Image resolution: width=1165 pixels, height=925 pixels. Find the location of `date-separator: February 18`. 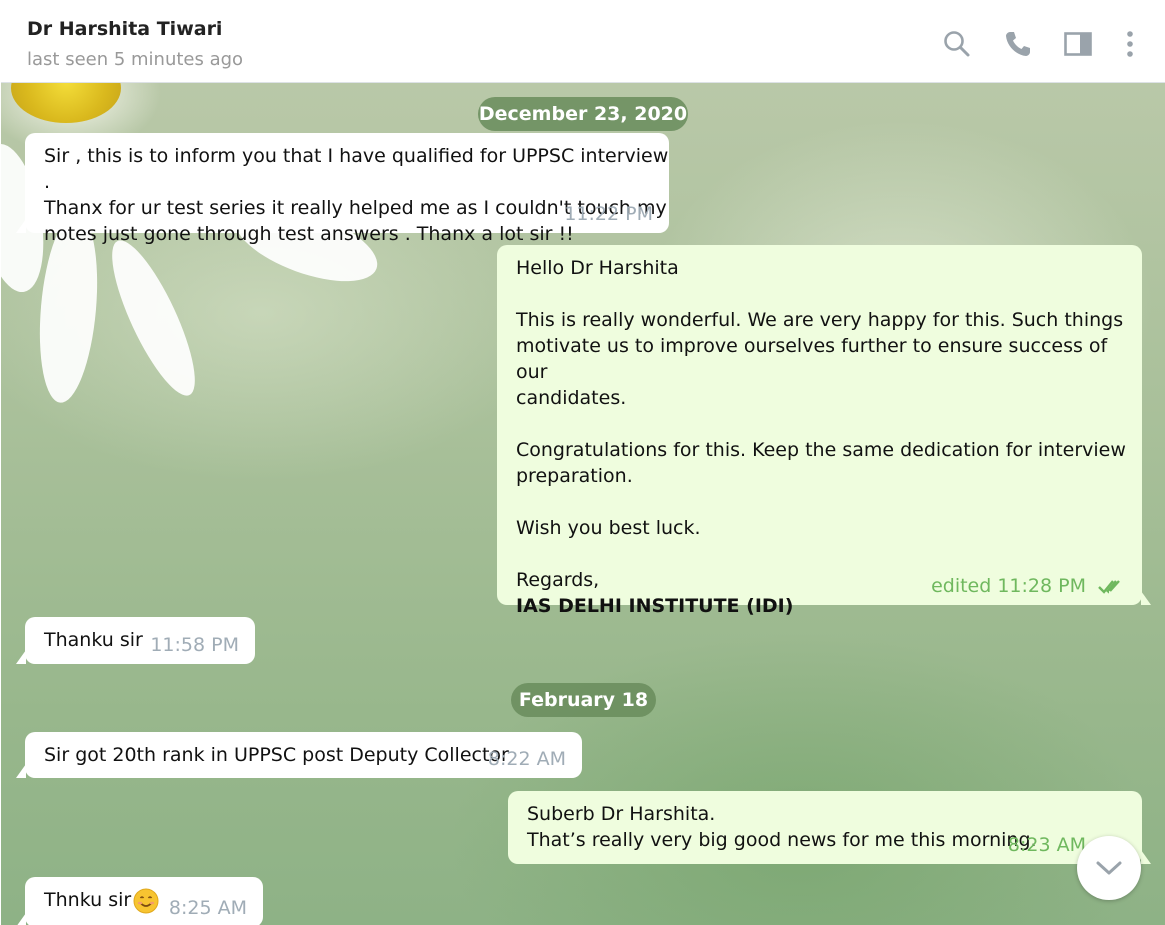

date-separator: February 18 is located at coordinates (583, 700).